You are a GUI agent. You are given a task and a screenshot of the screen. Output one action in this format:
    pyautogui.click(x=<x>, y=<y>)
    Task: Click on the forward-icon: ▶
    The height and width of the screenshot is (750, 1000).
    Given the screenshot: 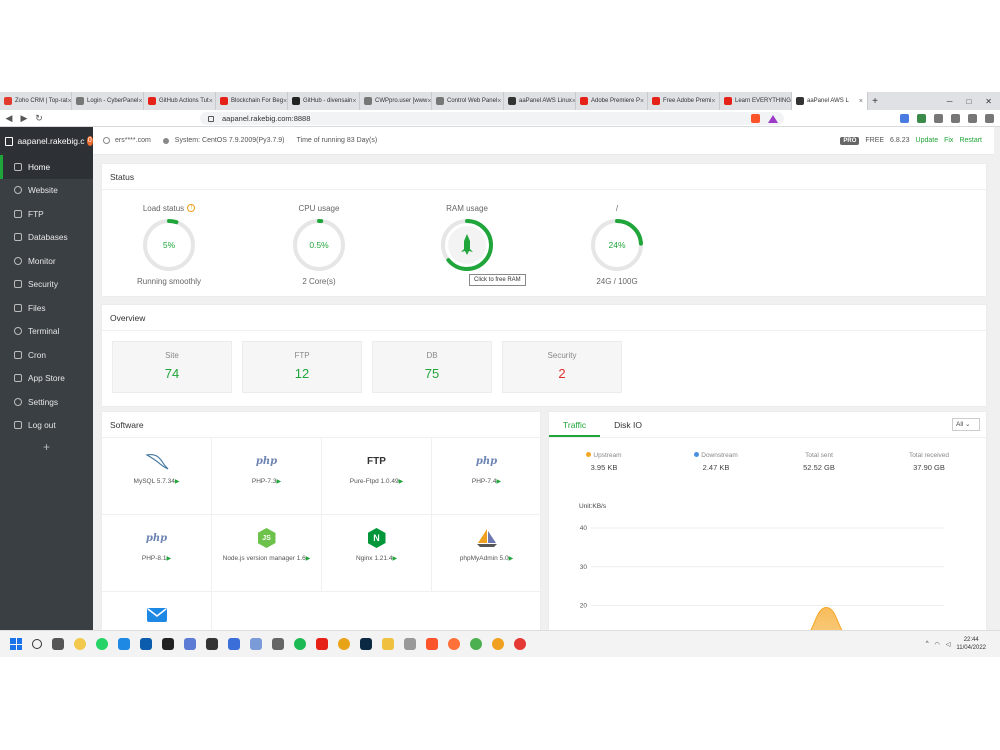 What is the action you would take?
    pyautogui.click(x=24, y=118)
    